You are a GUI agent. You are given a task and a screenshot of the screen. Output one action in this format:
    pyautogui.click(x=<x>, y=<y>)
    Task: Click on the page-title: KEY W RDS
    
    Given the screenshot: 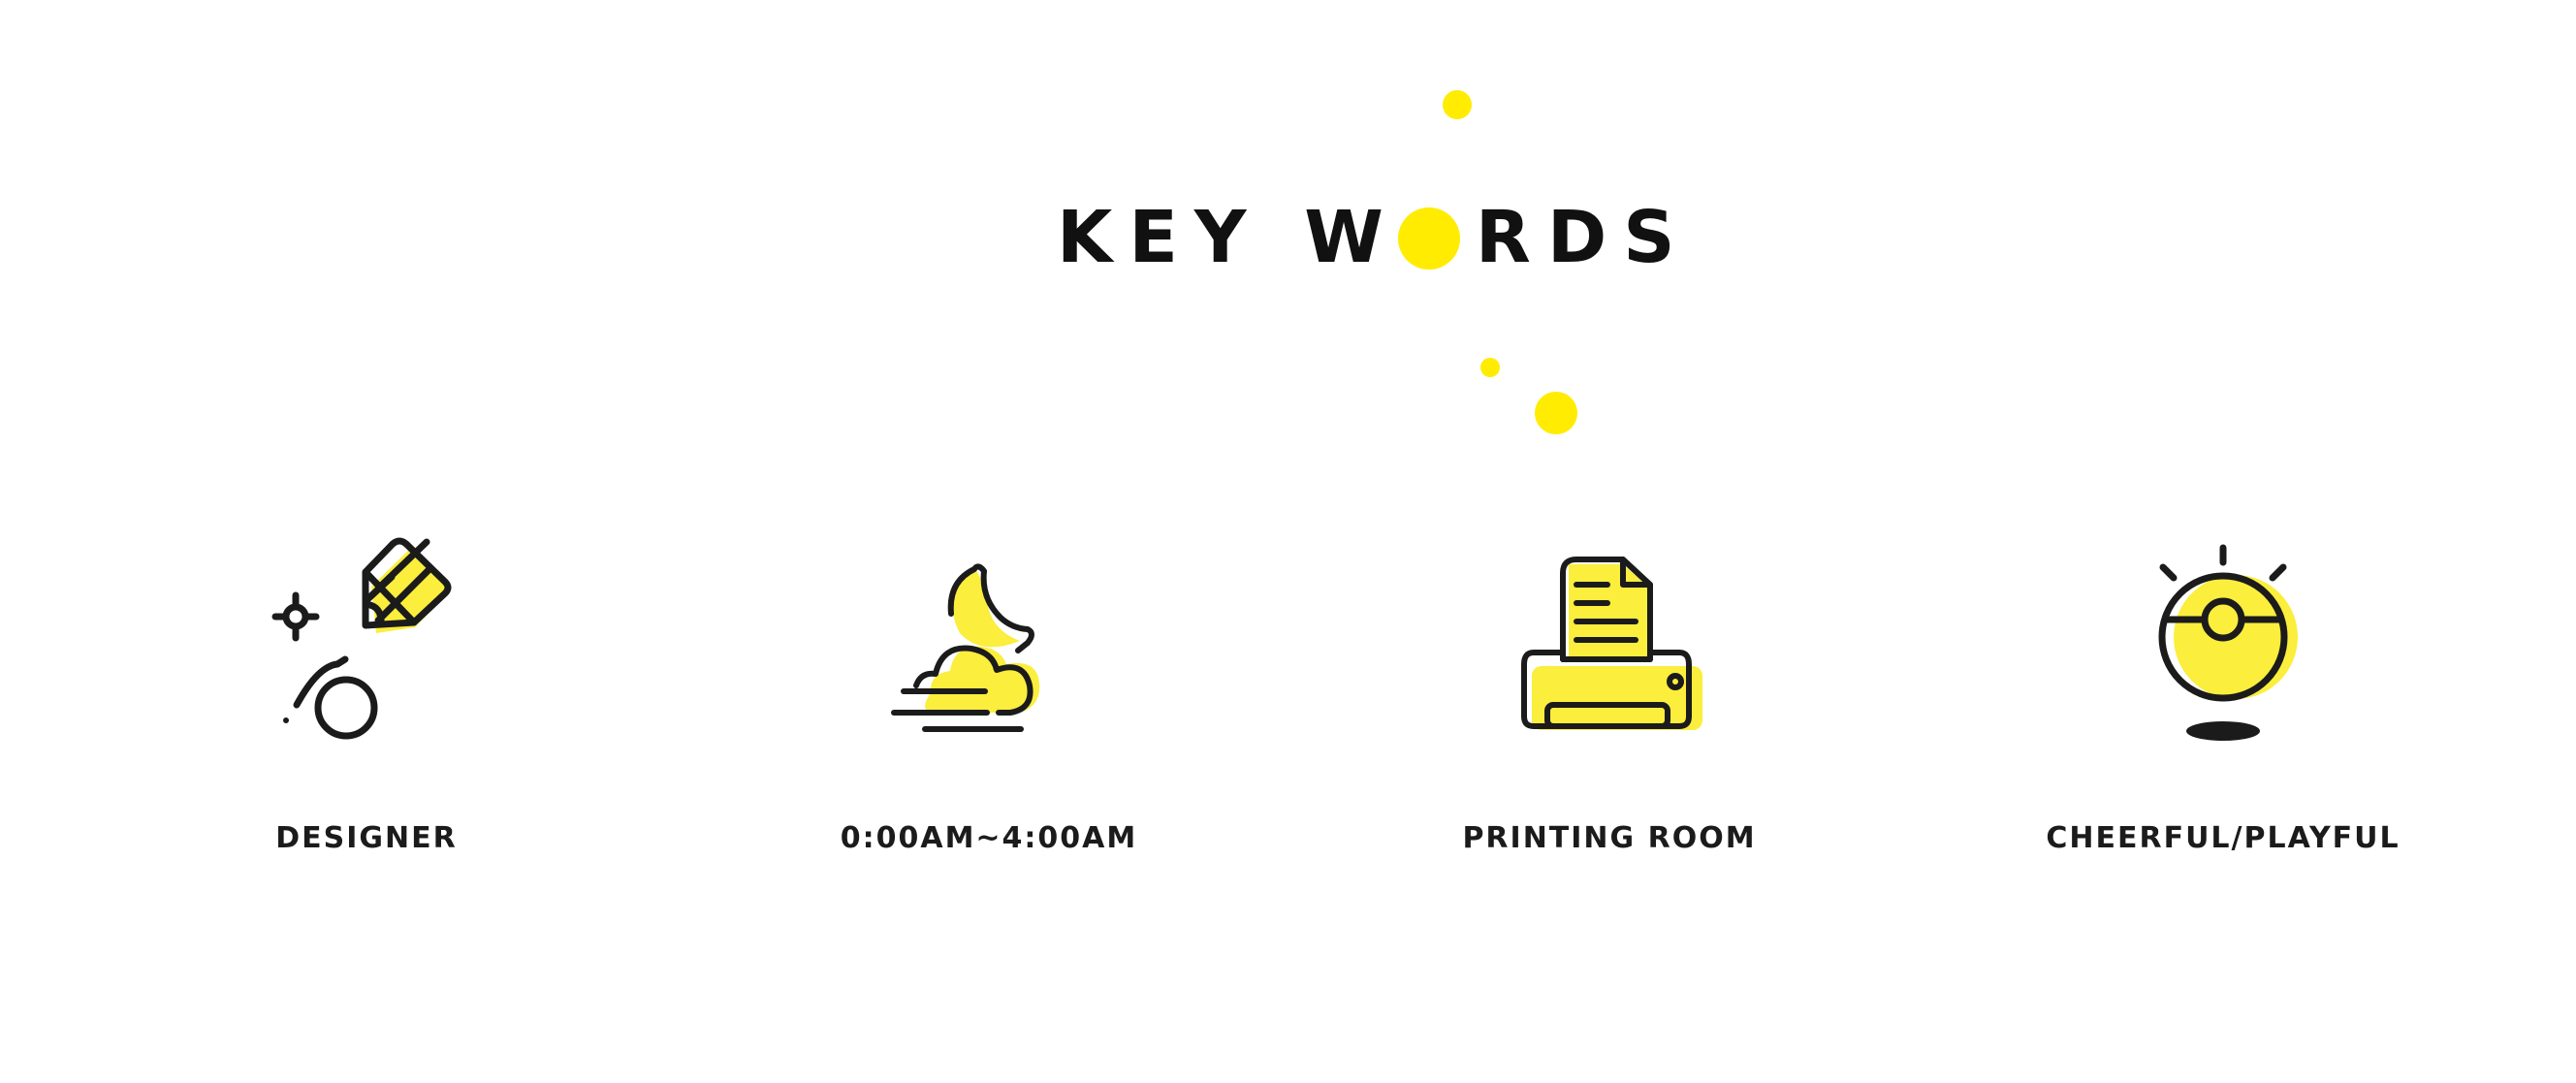 What is the action you would take?
    pyautogui.click(x=1374, y=237)
    